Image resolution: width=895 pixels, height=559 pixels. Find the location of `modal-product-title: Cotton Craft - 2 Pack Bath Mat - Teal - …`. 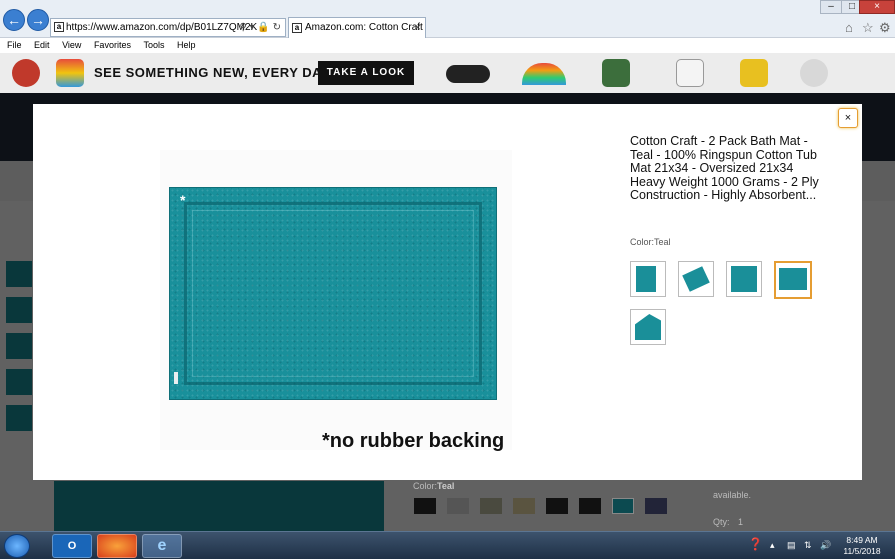

modal-product-title: Cotton Craft - 2 Pack Bath Mat - Teal - … is located at coordinates (724, 168).